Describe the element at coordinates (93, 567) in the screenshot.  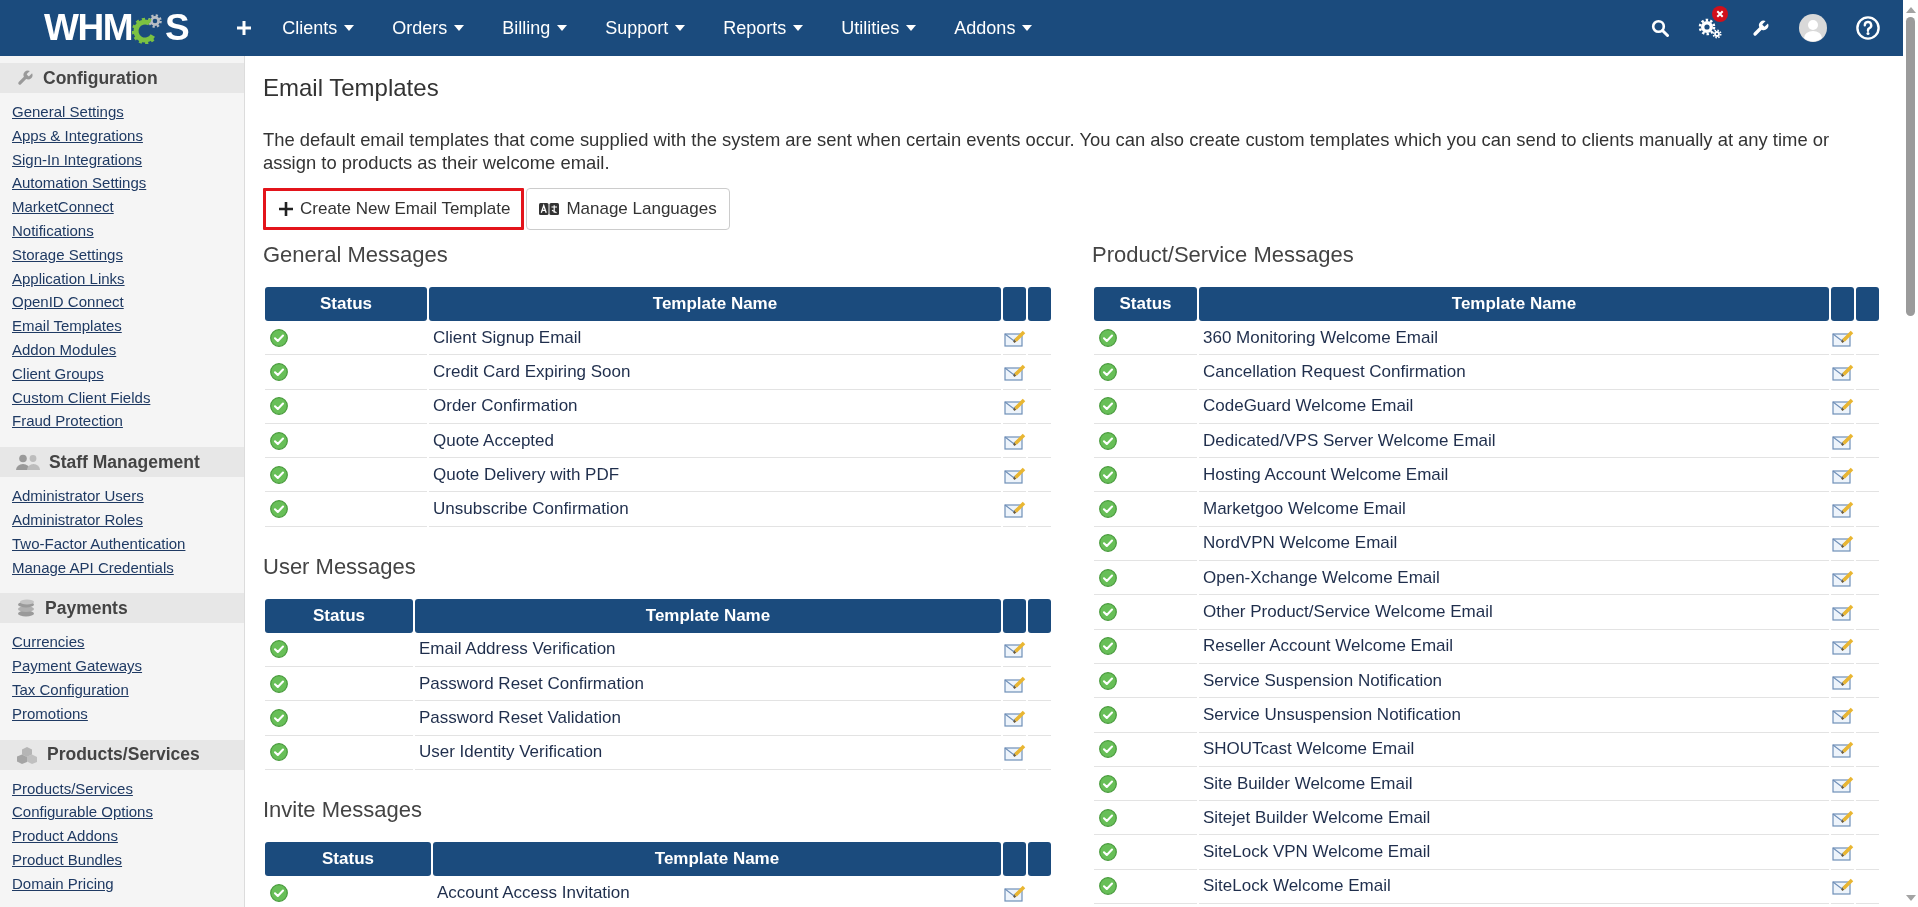
I see `sidebar-link: Manage API Credentials` at that location.